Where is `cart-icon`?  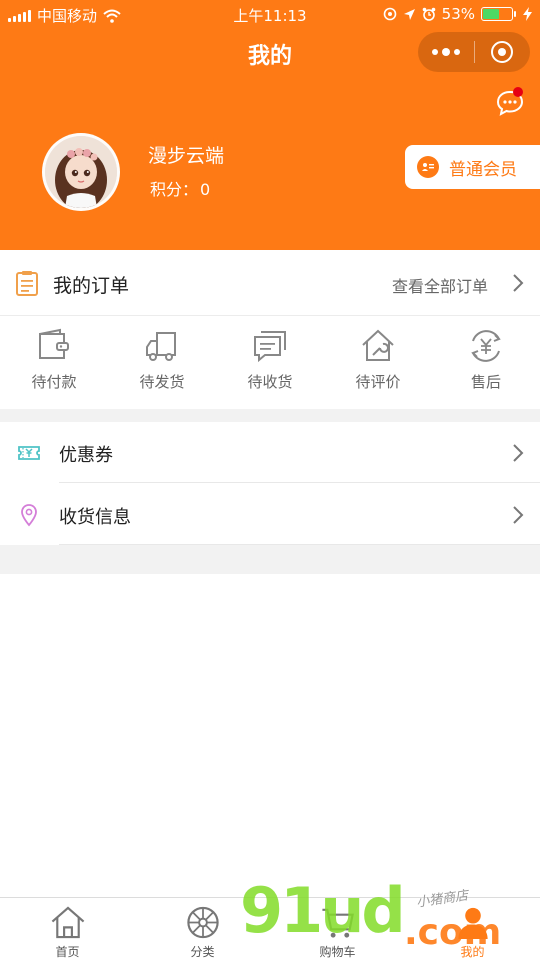
cart-icon is located at coordinates (337, 923).